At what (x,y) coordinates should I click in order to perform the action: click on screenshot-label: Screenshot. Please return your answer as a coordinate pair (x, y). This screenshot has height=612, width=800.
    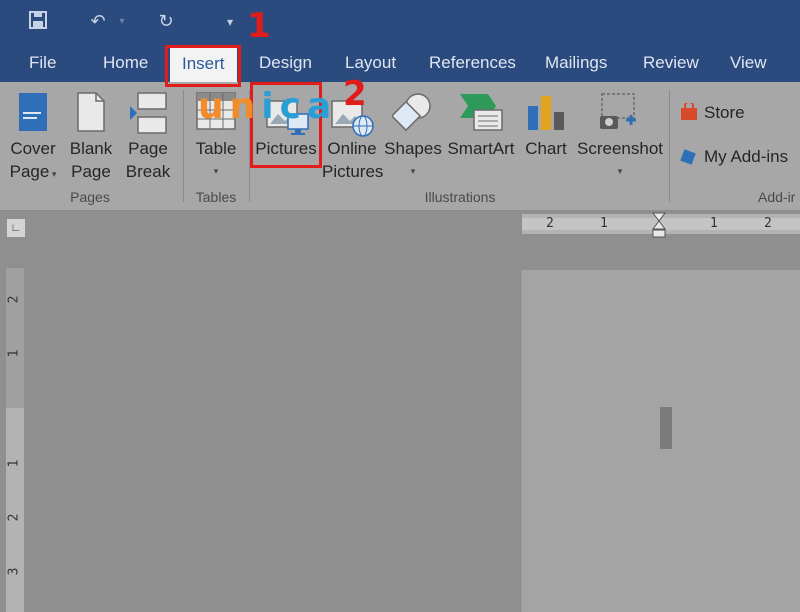
    Looking at the image, I should click on (620, 148).